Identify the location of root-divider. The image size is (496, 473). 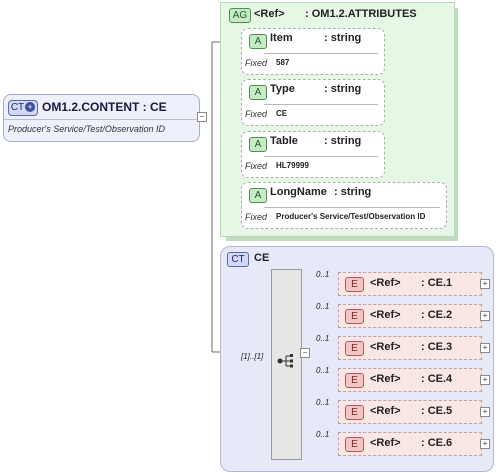
(101, 119).